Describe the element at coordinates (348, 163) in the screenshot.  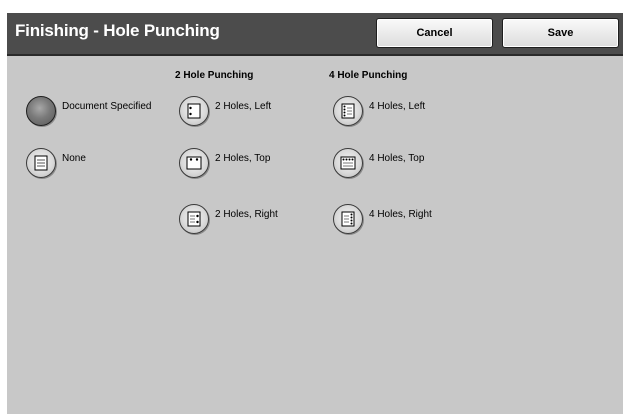
I see `page-4-holes-top-icon` at that location.